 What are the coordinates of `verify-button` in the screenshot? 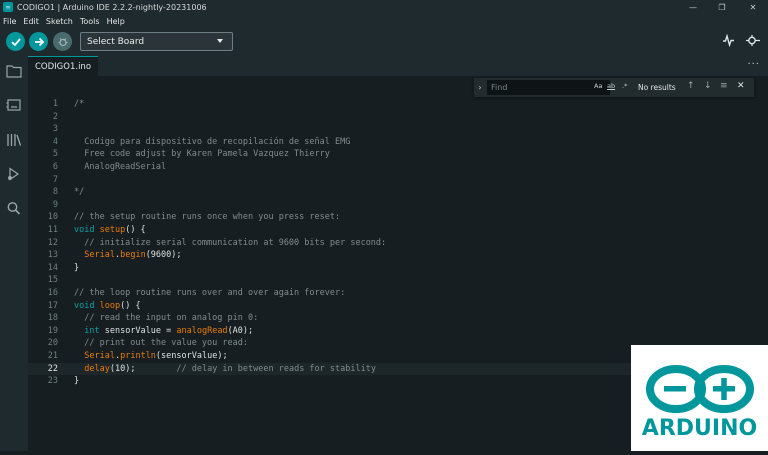 It's located at (15, 41).